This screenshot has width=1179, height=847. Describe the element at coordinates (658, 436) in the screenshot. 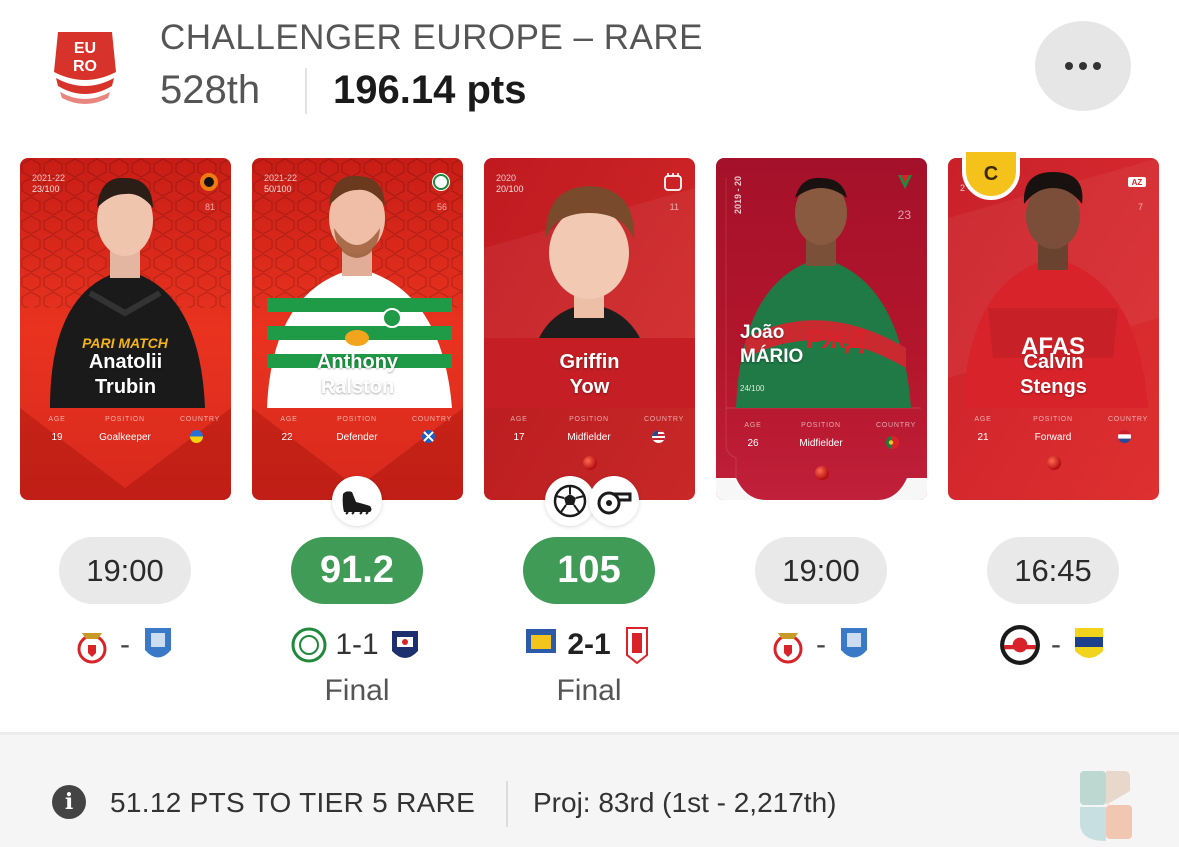

I see `usa-flag-icon` at that location.